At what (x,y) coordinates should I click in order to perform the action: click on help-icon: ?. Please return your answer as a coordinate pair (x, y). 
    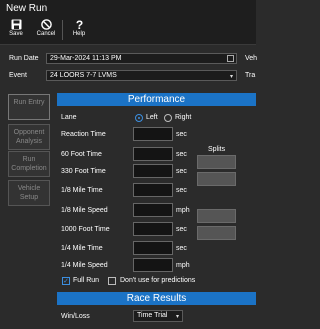
    Looking at the image, I should click on (78, 24).